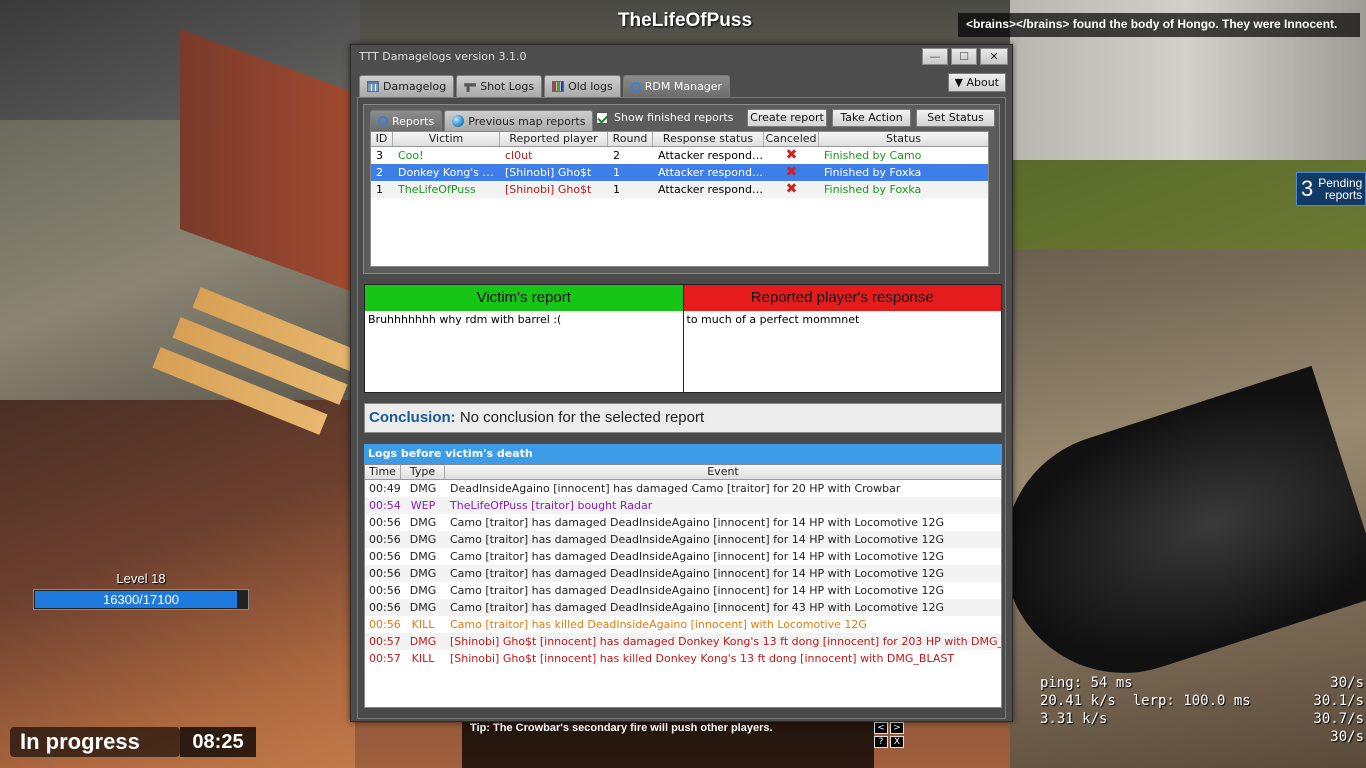 The width and height of the screenshot is (1366, 768). Describe the element at coordinates (897, 728) in the screenshot. I see `tip-next-button: >` at that location.